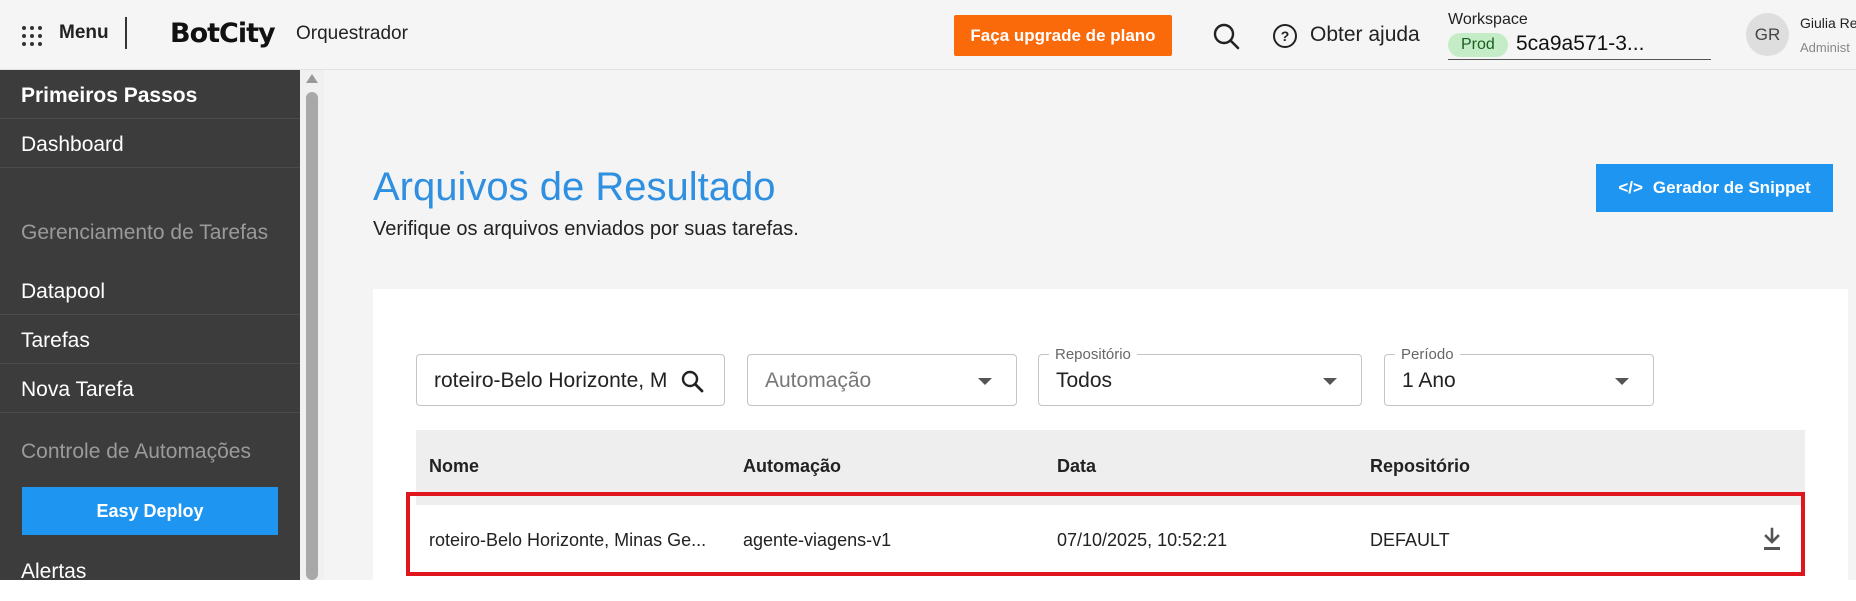 The image size is (1856, 601). What do you see at coordinates (150, 511) in the screenshot?
I see `easy-deploy-button: Easy Deploy` at bounding box center [150, 511].